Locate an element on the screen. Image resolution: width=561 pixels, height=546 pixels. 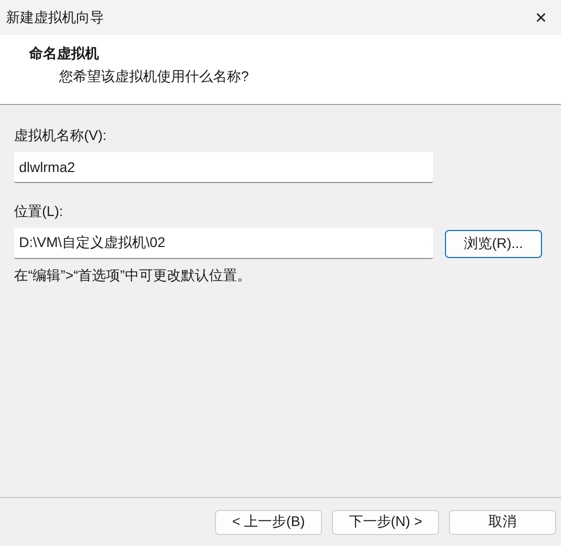
page-subtitle: 您希望该虚拟机使用什么名称? is located at coordinates (154, 77).